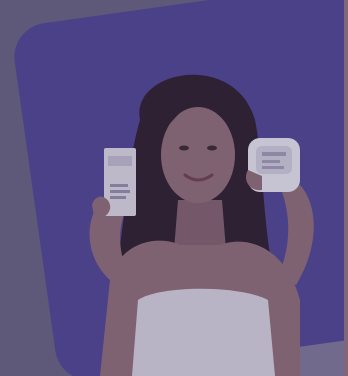 This screenshot has width=348, height=376. Describe the element at coordinates (296, 235) in the screenshot. I see `right-arm` at that location.